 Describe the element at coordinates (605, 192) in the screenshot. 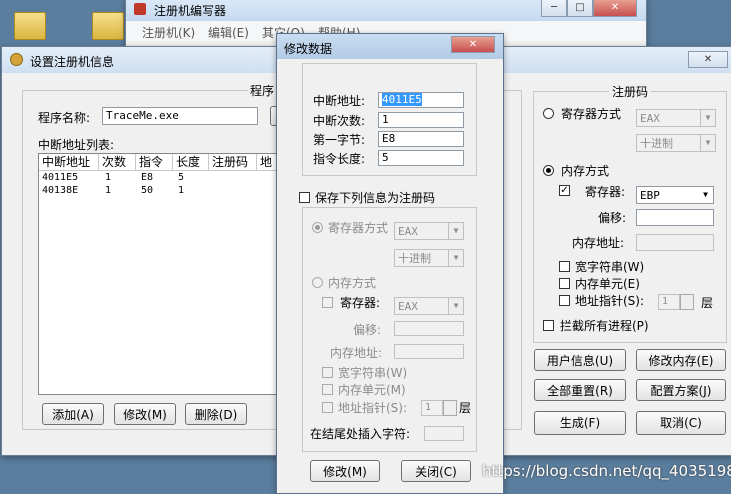

I see `register-label: 寄存器:` at that location.